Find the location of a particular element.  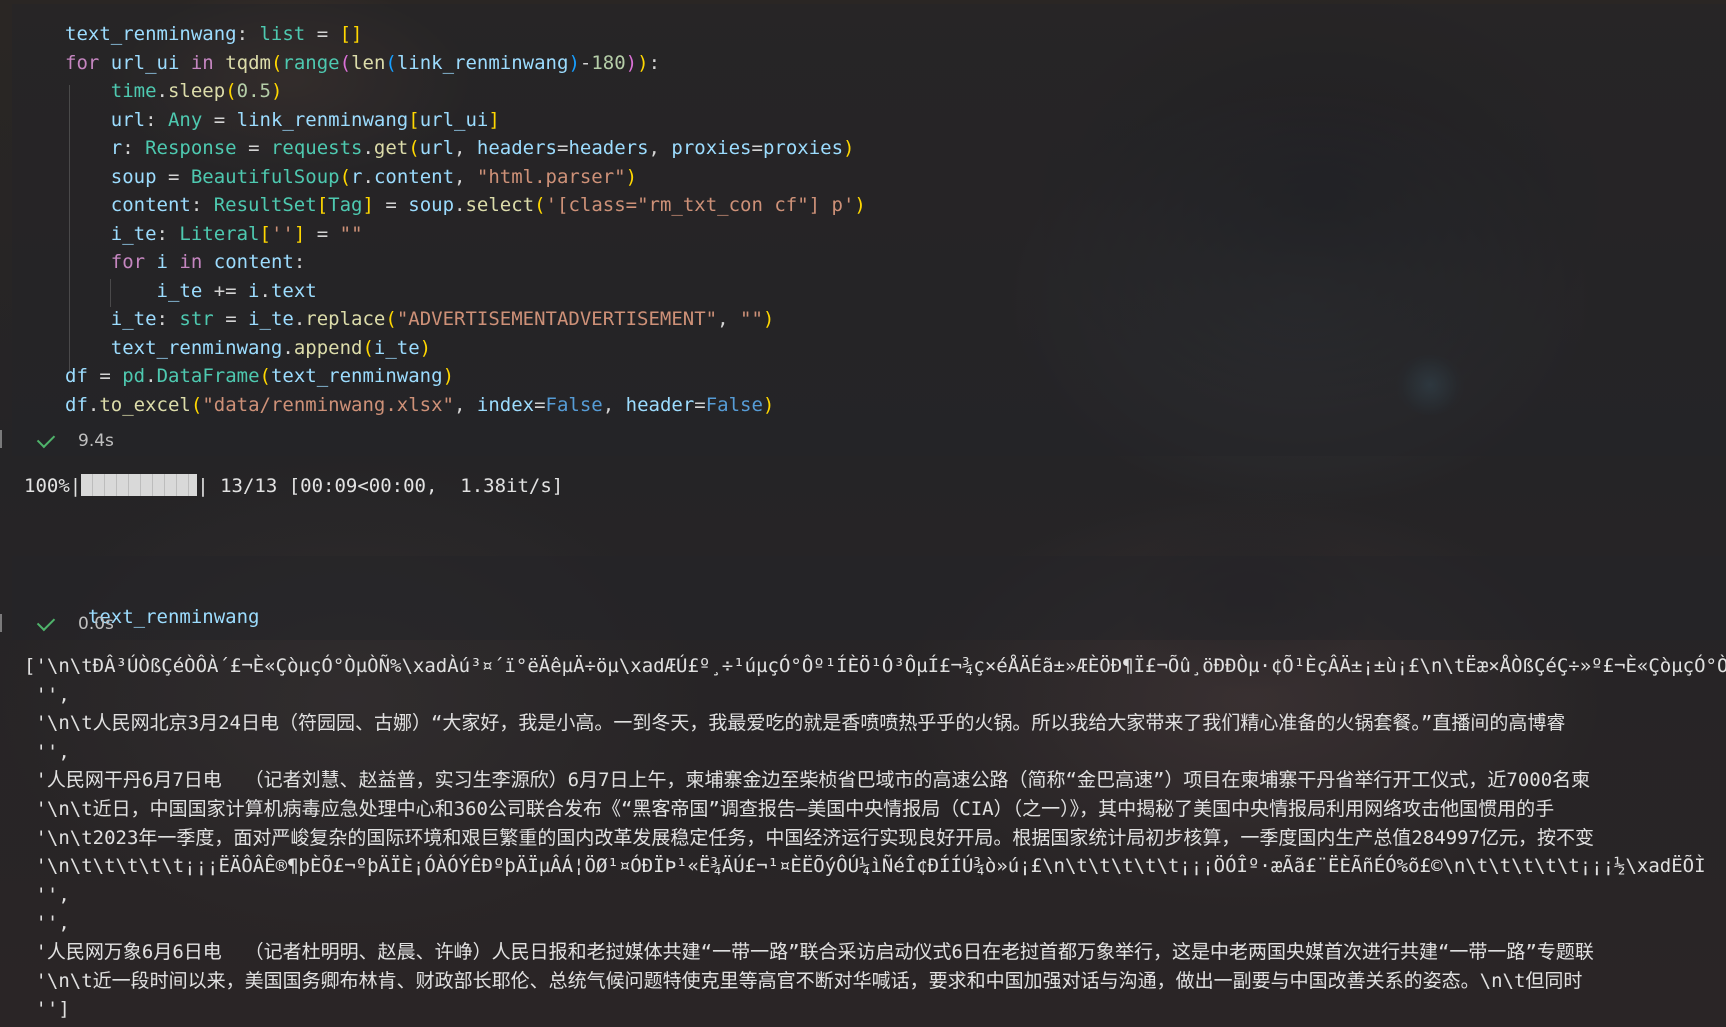

code-token: content is located at coordinates (150, 205).